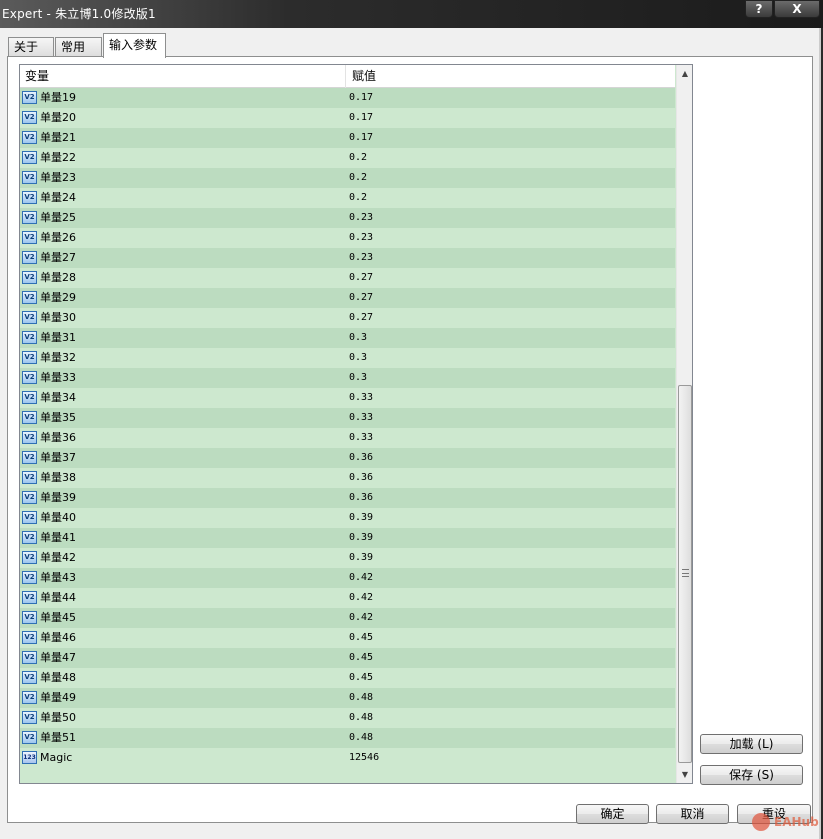 The image size is (823, 839). Describe the element at coordinates (684, 73) in the screenshot. I see `scroll-up-arrow-icon: ▲` at that location.